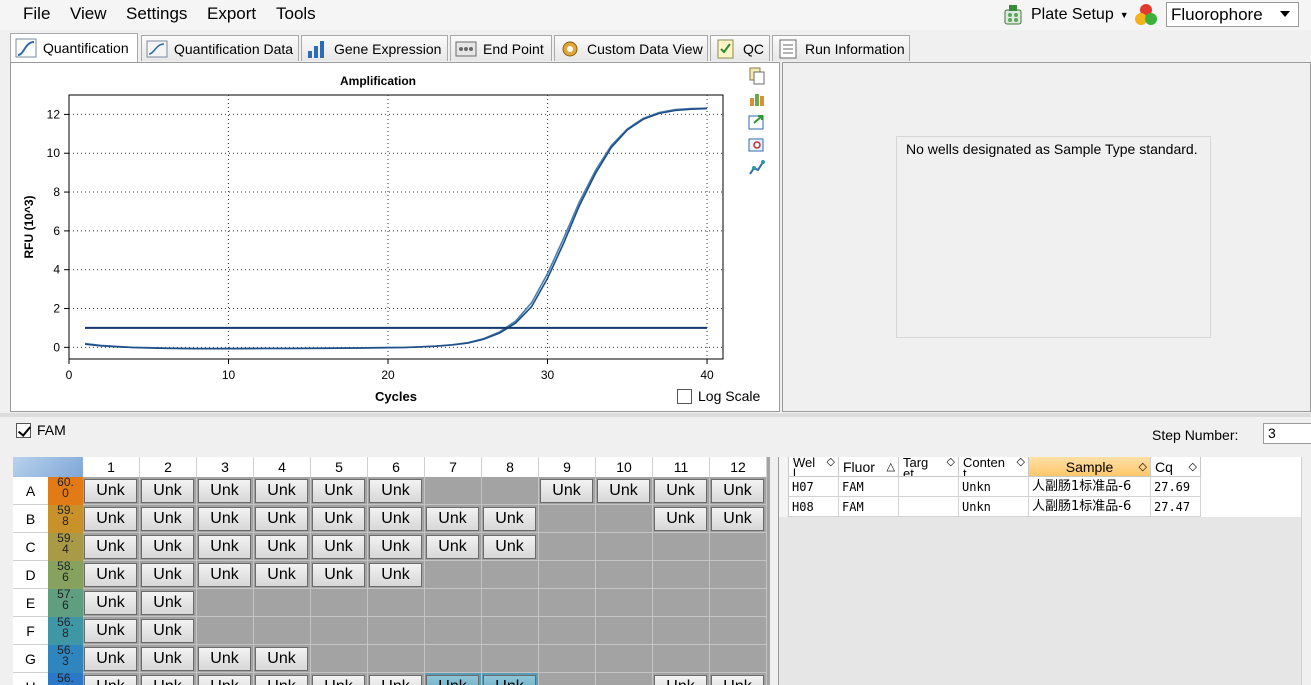 The width and height of the screenshot is (1311, 685). I want to click on copy-icon, so click(757, 76).